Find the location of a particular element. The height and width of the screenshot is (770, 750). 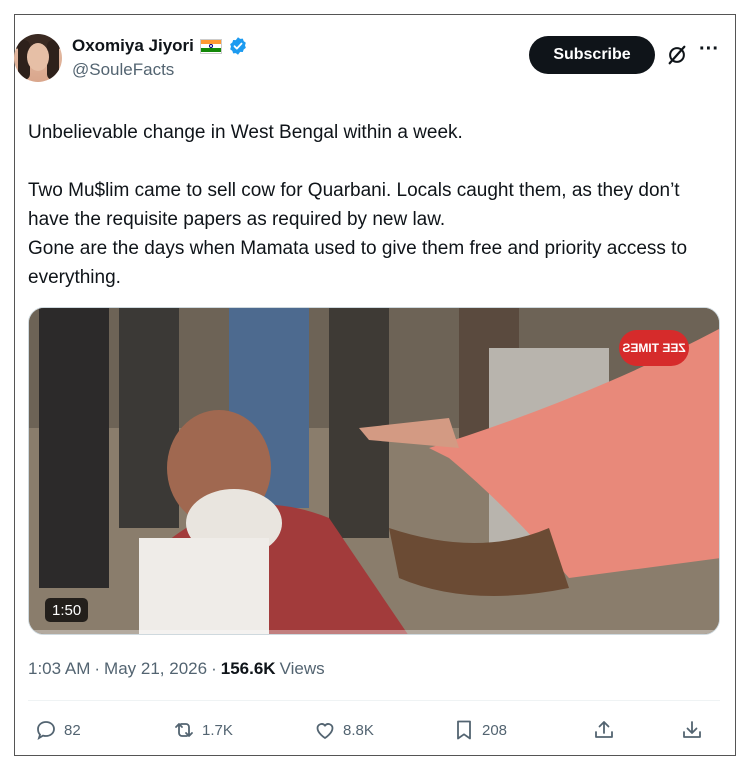

like-button: 8.8K is located at coordinates (343, 730).